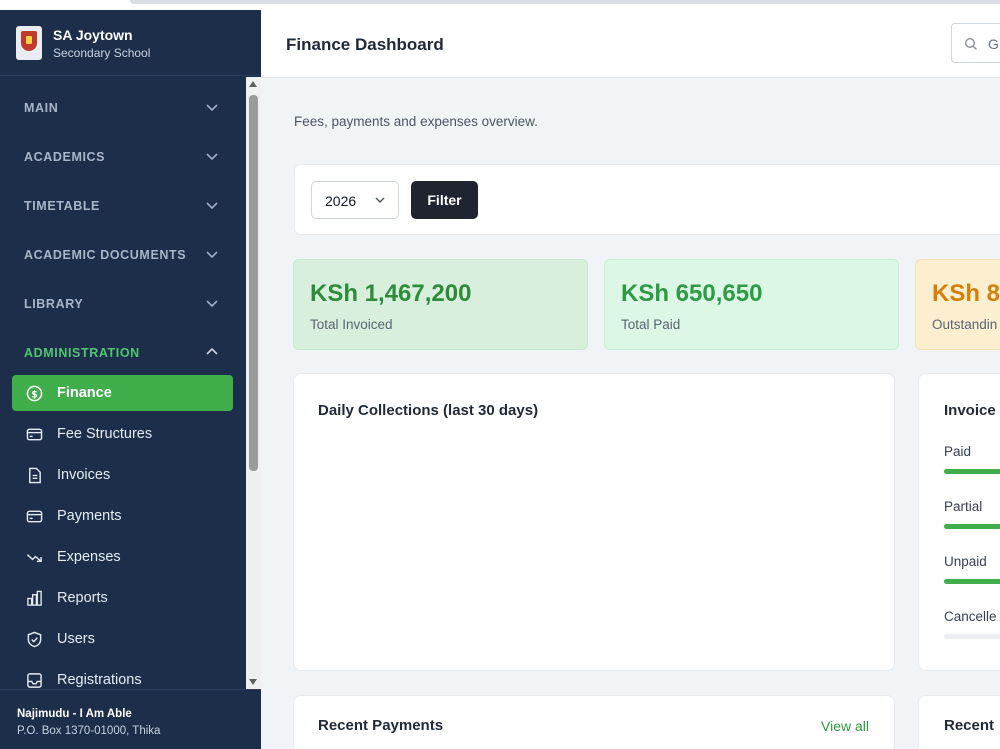  I want to click on sidebar-item-label: Fee Structures, so click(105, 434).